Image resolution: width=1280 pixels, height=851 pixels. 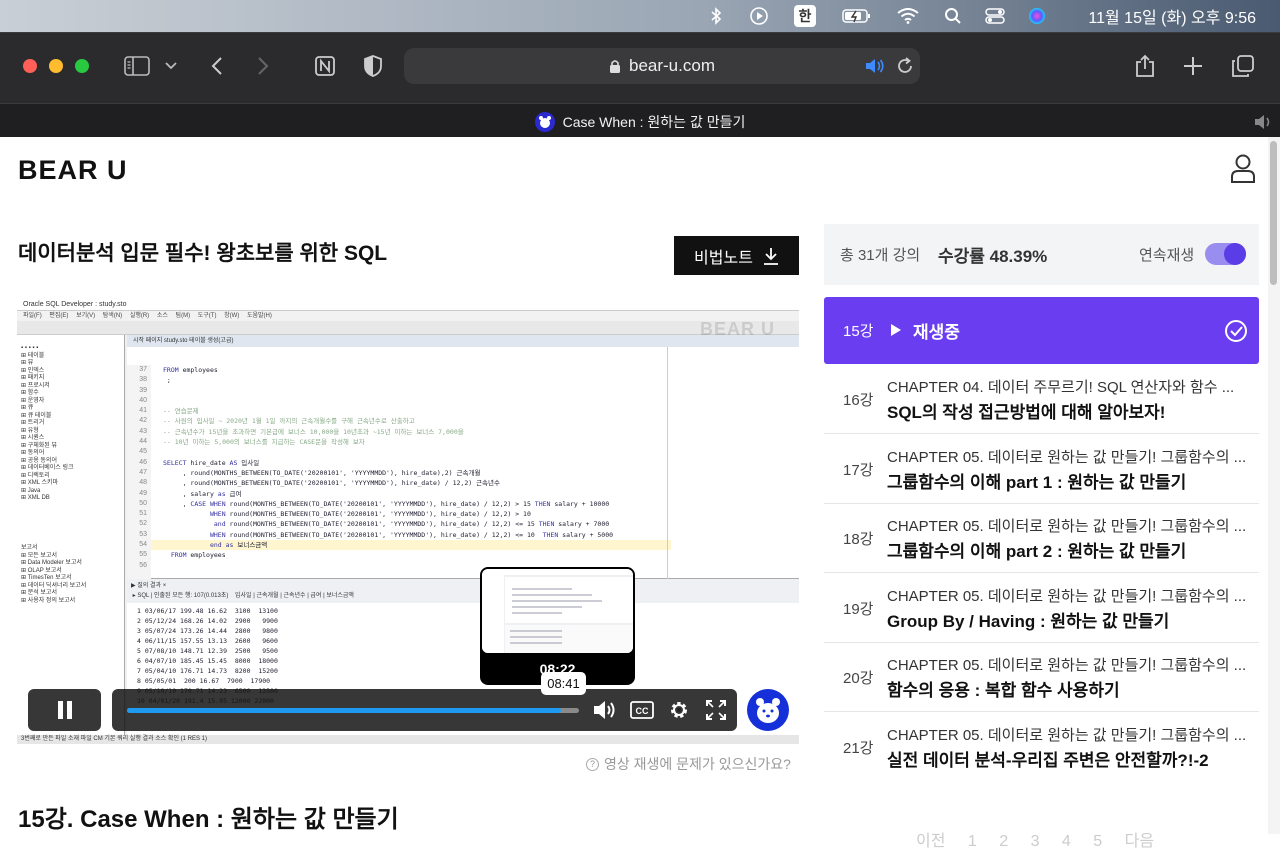 What do you see at coordinates (858, 470) in the screenshot?
I see `lesson-number: 17강` at bounding box center [858, 470].